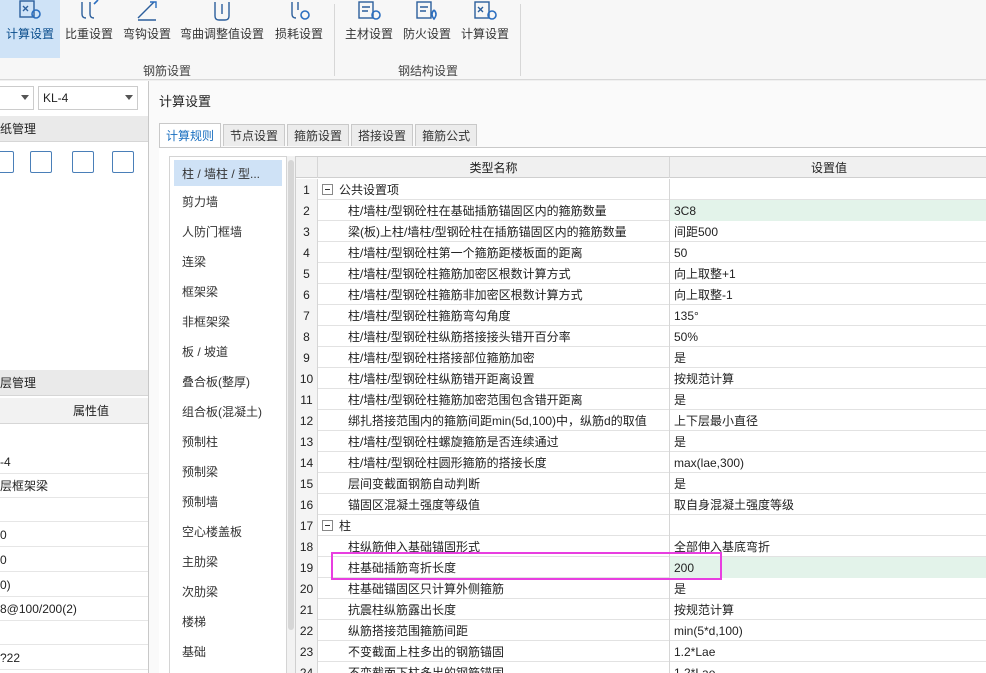 The height and width of the screenshot is (673, 986). I want to click on setting-value-cell: min(5*d,100), so click(828, 630).